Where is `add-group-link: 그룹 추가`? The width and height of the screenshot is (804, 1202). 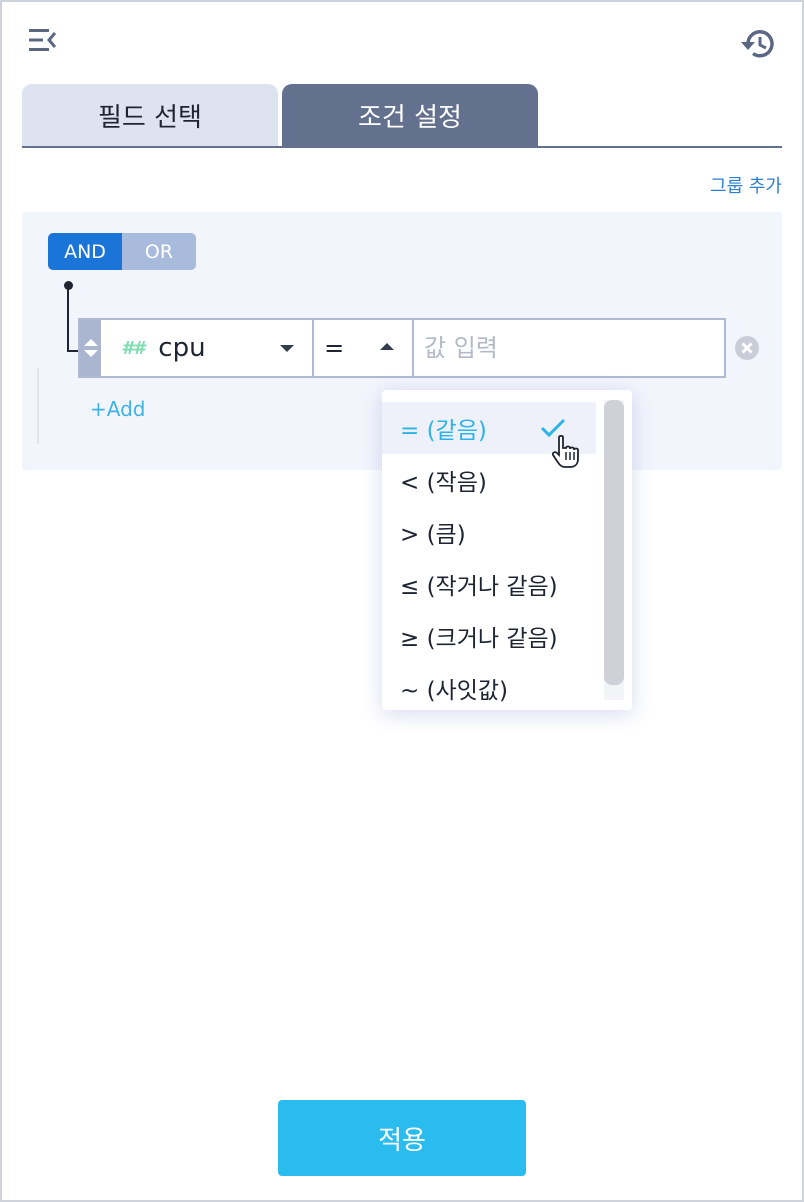
add-group-link: 그룹 추가 is located at coordinates (746, 185).